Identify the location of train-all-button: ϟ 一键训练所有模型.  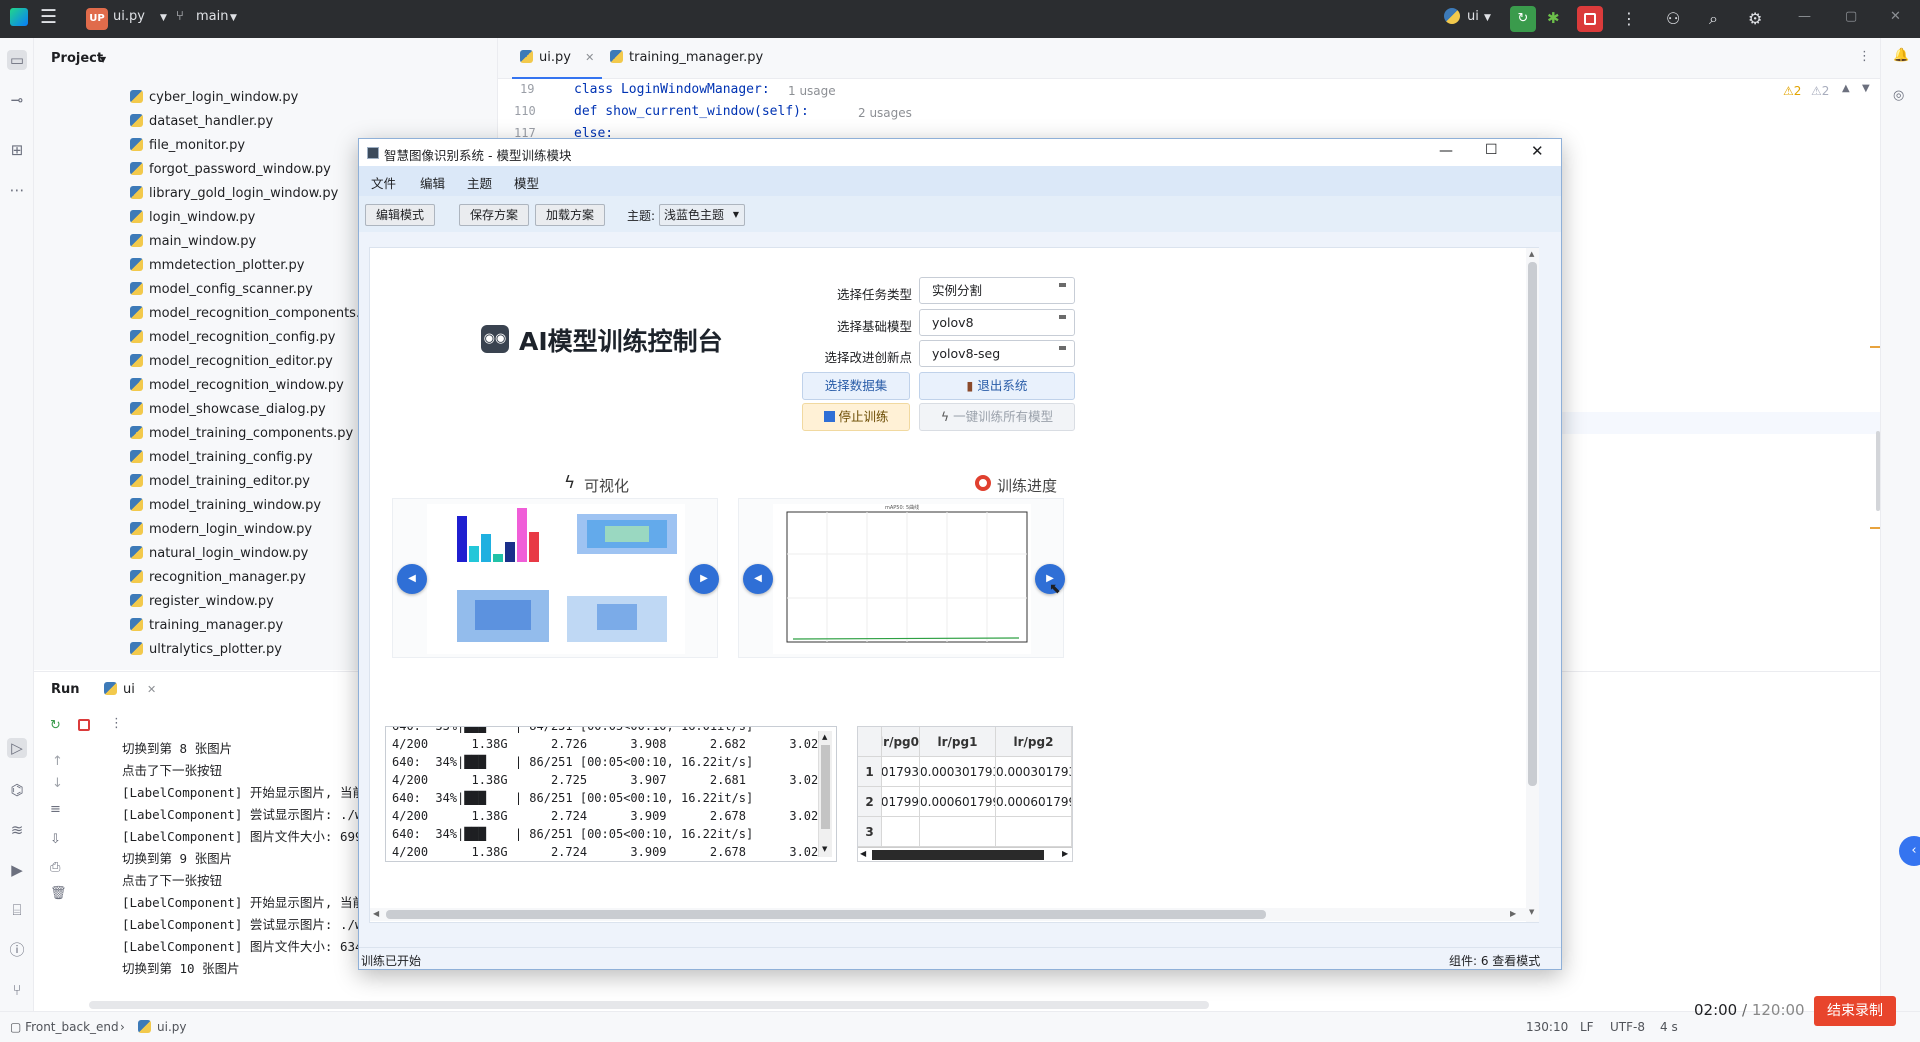
(997, 417).